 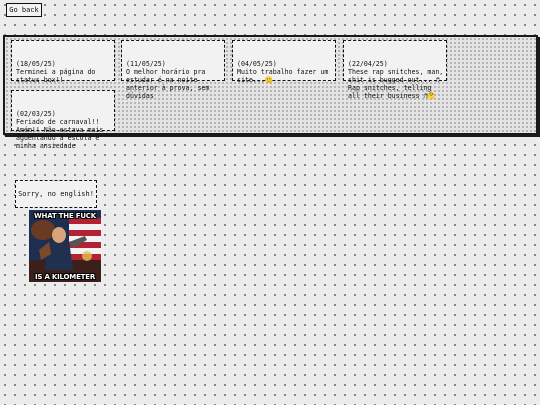 What do you see at coordinates (24, 10) in the screenshot?
I see `go-back-button: Go back` at bounding box center [24, 10].